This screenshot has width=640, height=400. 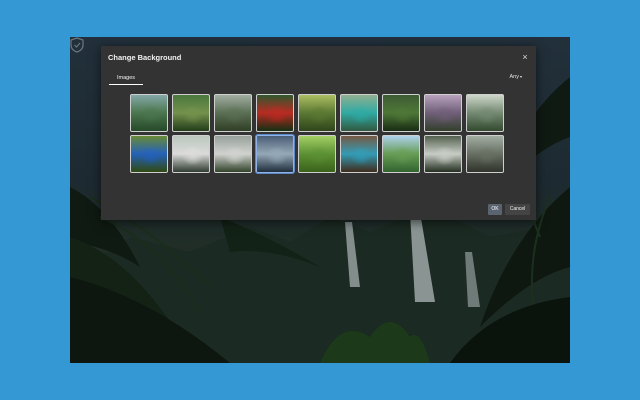 I want to click on thumb-waterfall-rocks, so click(x=233, y=113).